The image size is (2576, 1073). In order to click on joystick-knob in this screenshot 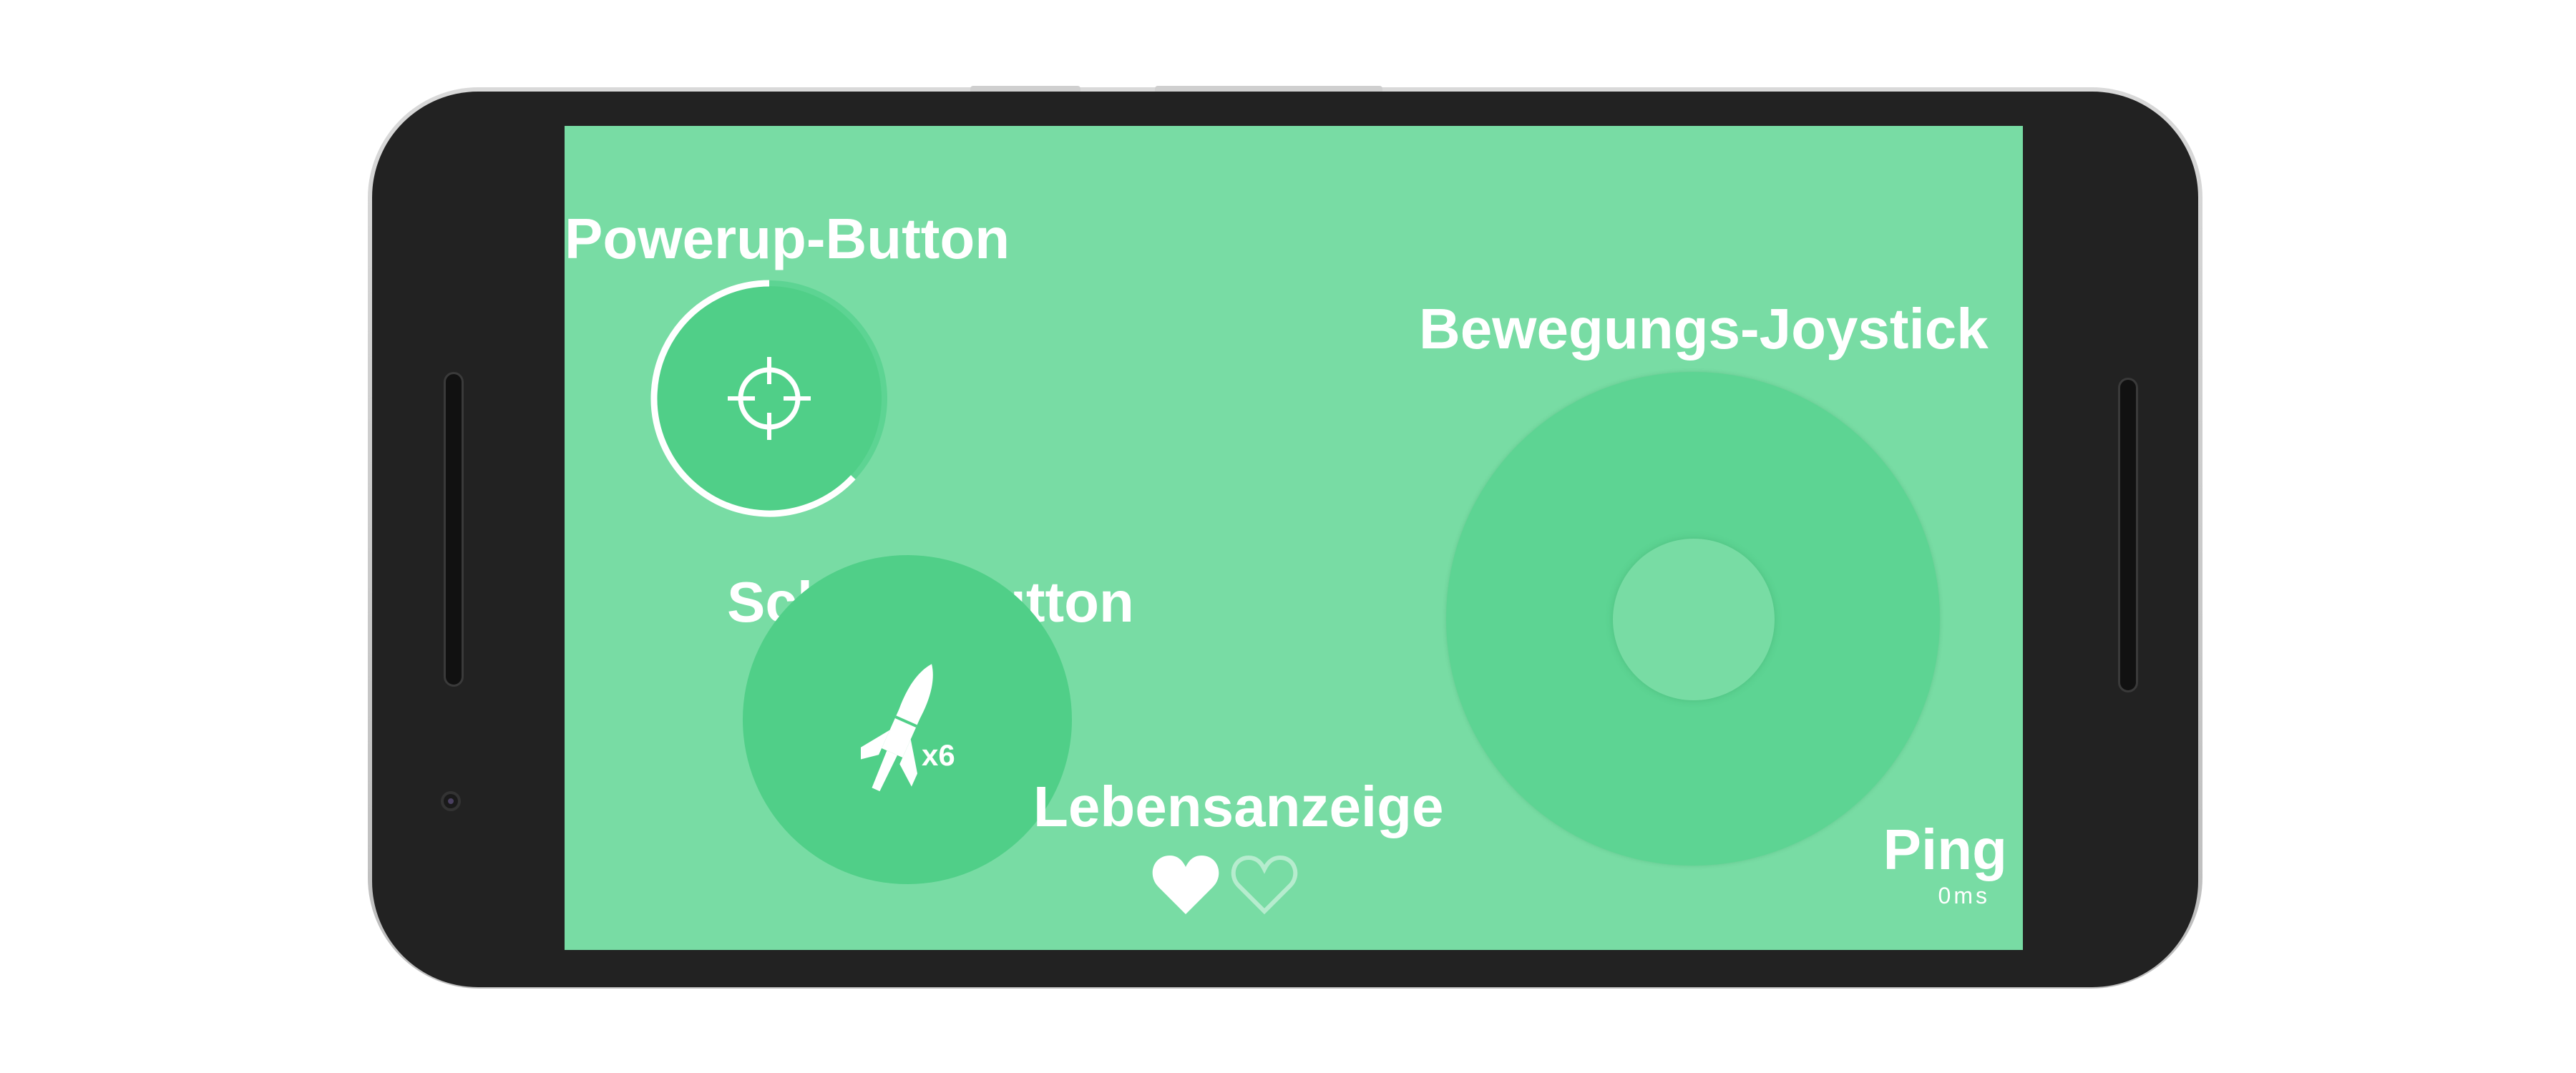, I will do `click(1694, 619)`.